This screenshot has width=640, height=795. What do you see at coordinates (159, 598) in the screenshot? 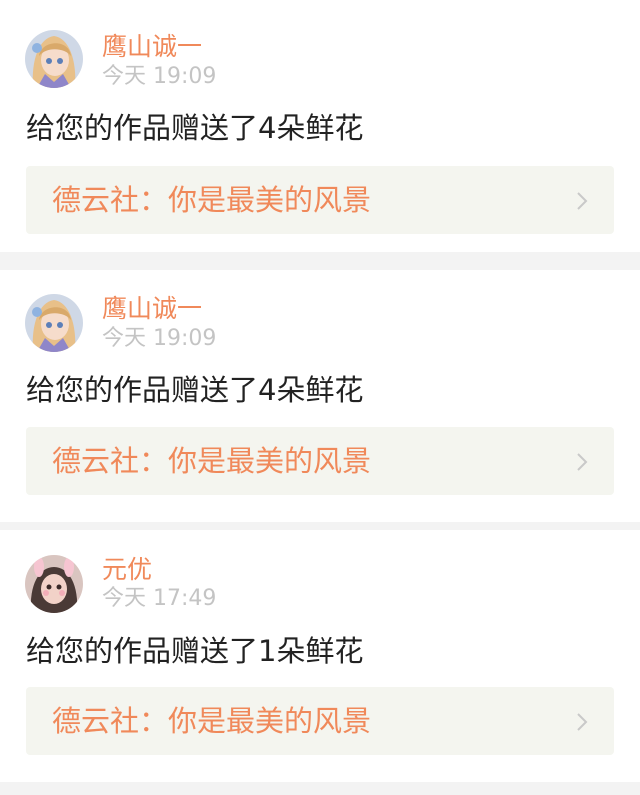
I see `timestamp: 今天 17:49` at bounding box center [159, 598].